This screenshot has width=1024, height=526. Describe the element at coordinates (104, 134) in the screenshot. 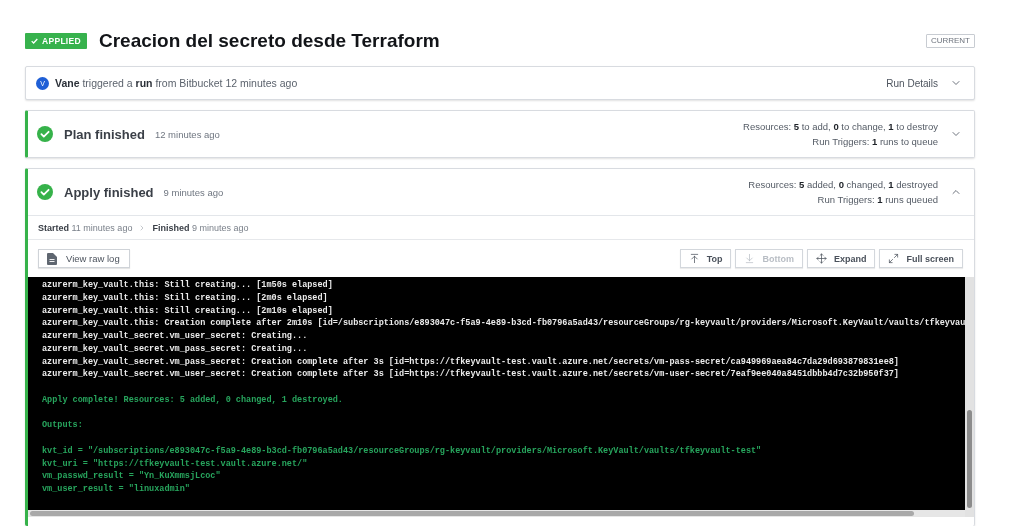

I see `phase-title: Plan finished` at that location.